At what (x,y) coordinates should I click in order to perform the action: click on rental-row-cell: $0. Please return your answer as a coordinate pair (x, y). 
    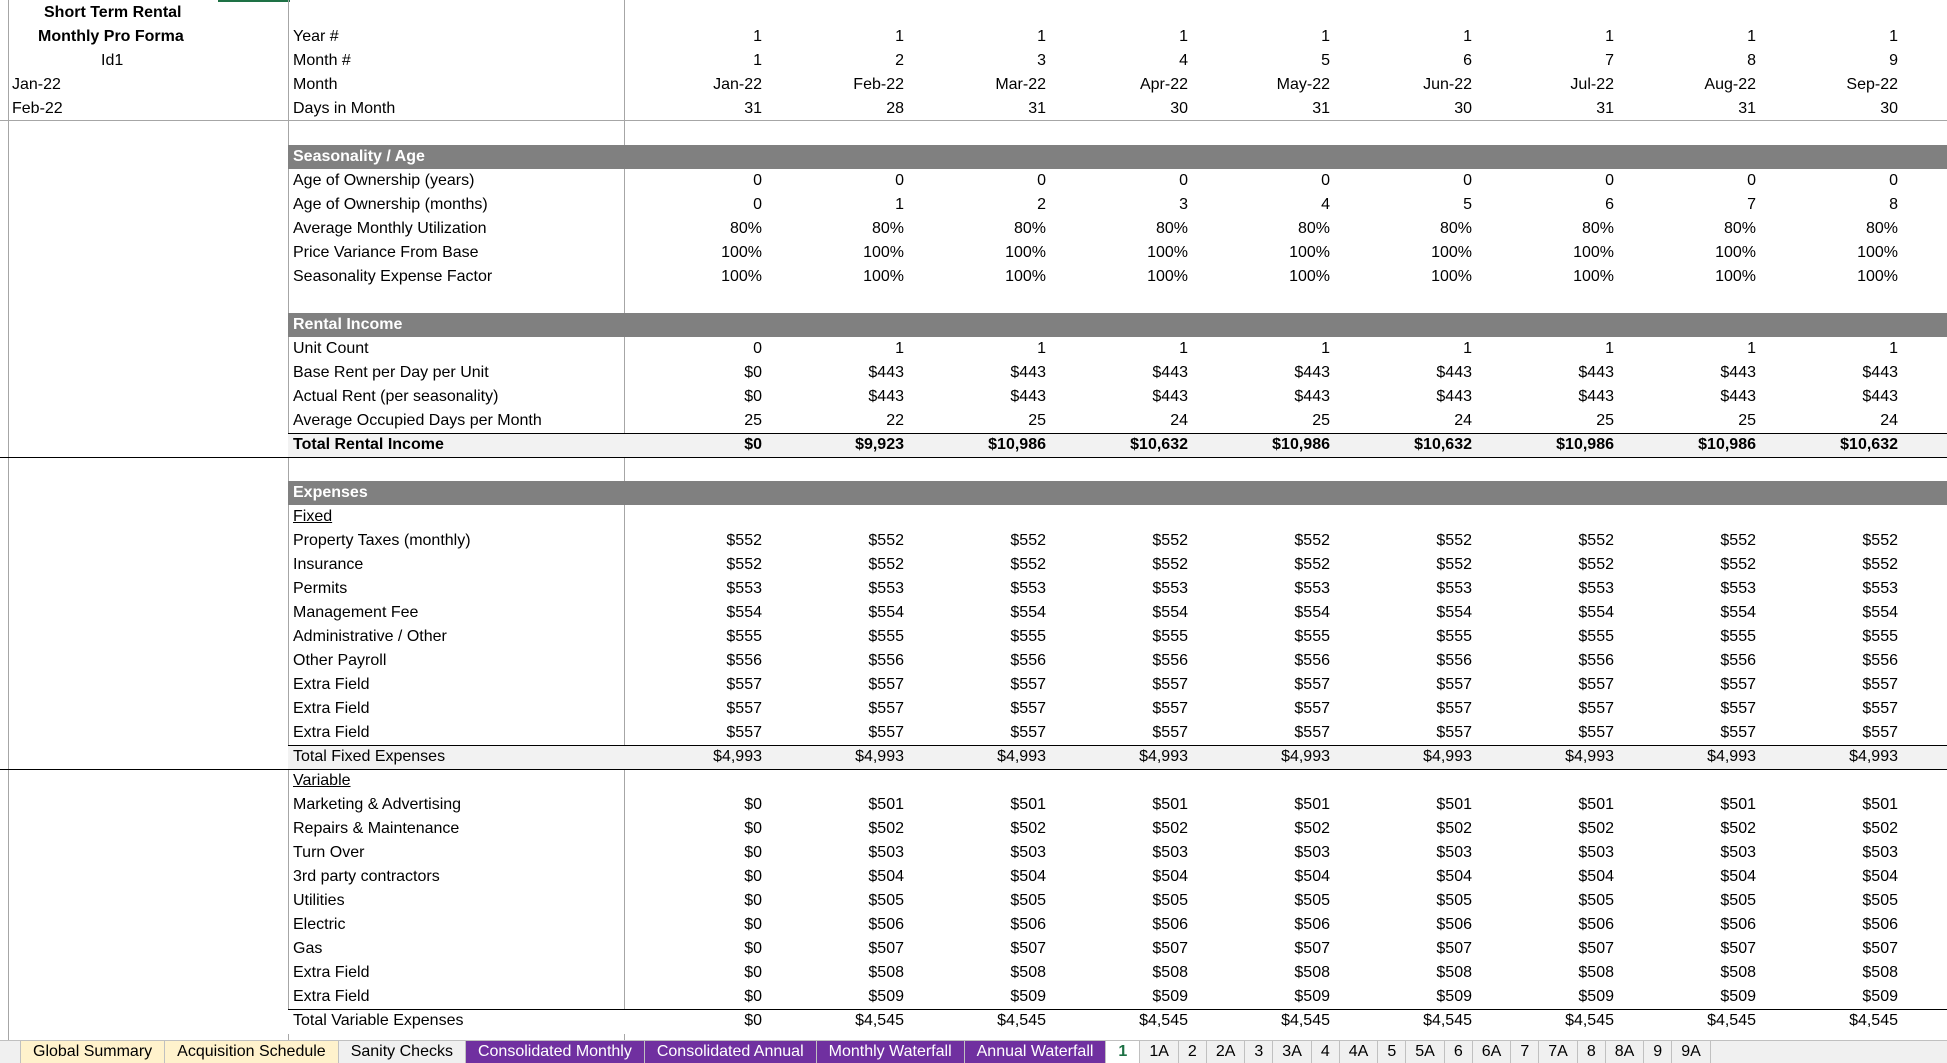
    Looking at the image, I should click on (692, 397).